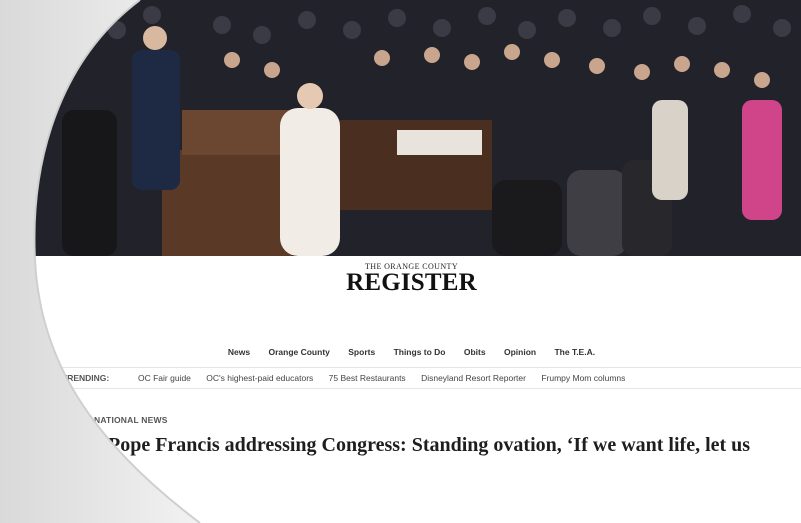  I want to click on trending-link-oc-fair-guide: OC Fair guide, so click(164, 378).